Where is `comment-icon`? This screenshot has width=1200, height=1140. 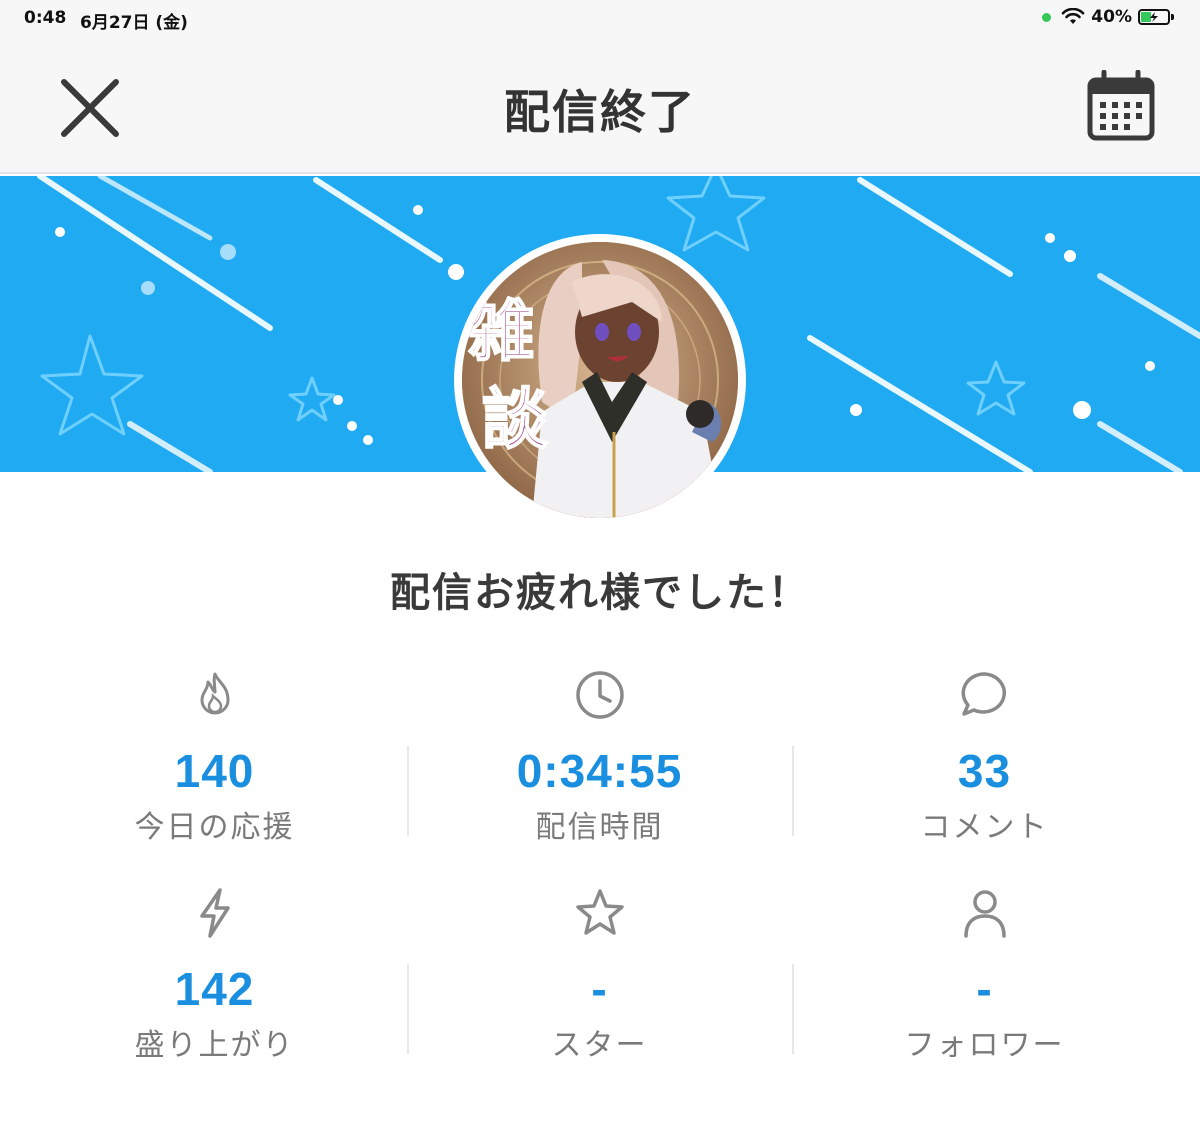
comment-icon is located at coordinates (983, 694).